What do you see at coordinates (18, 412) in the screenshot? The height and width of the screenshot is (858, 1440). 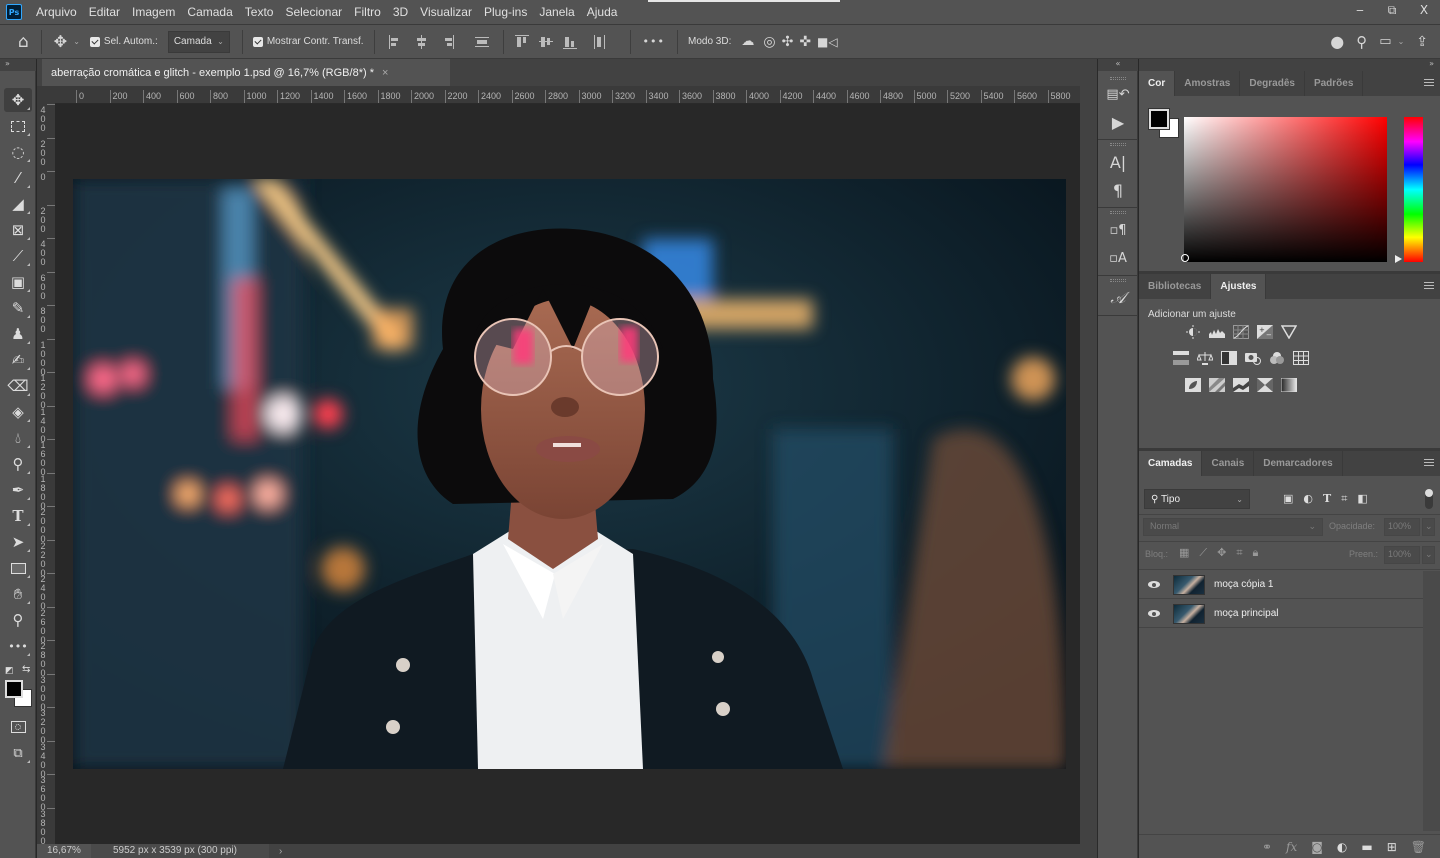 I see `paint-bucket-tool: ◈` at bounding box center [18, 412].